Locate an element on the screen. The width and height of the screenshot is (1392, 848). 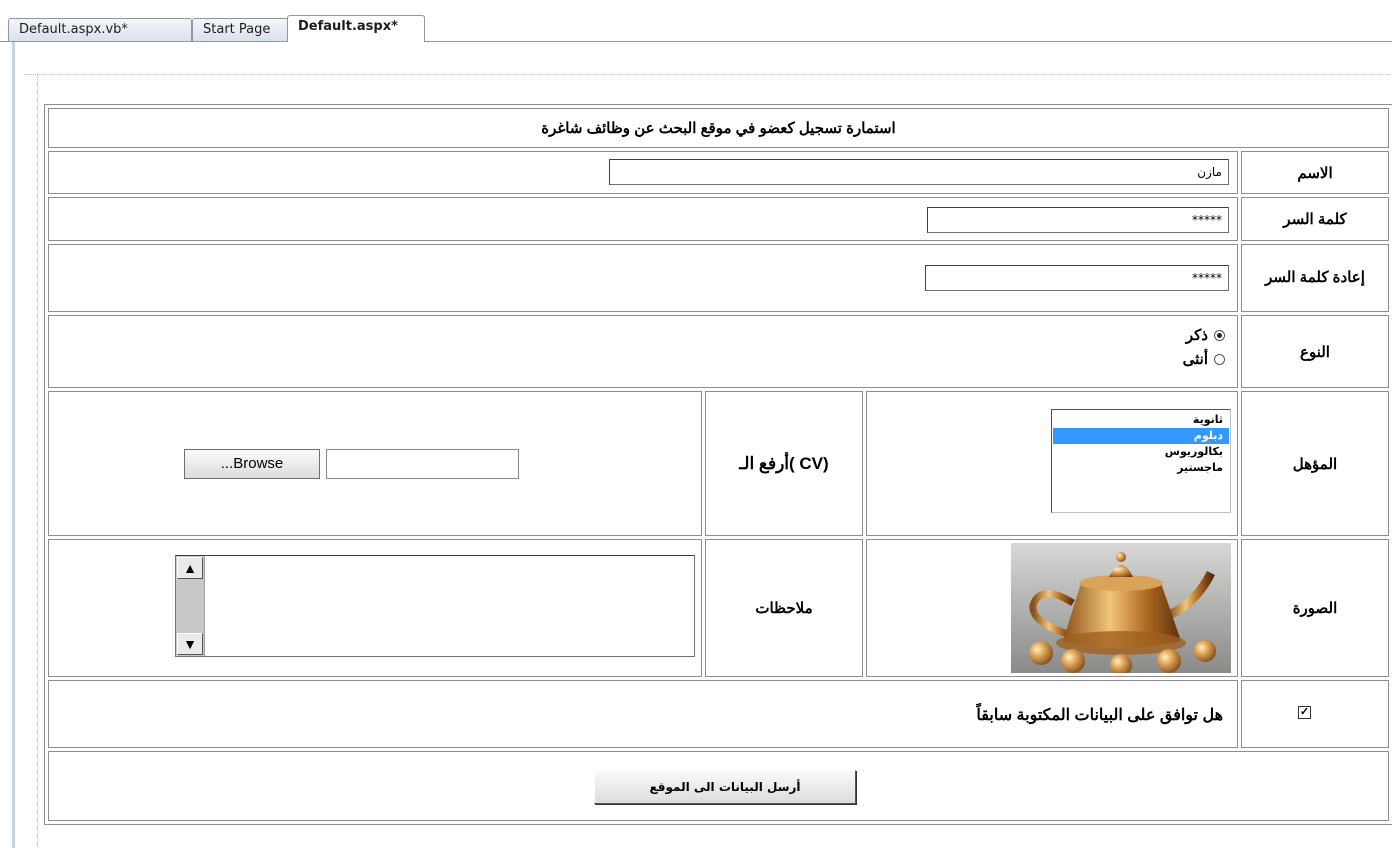
agree-checkbox: ✓ is located at coordinates (1304, 712).